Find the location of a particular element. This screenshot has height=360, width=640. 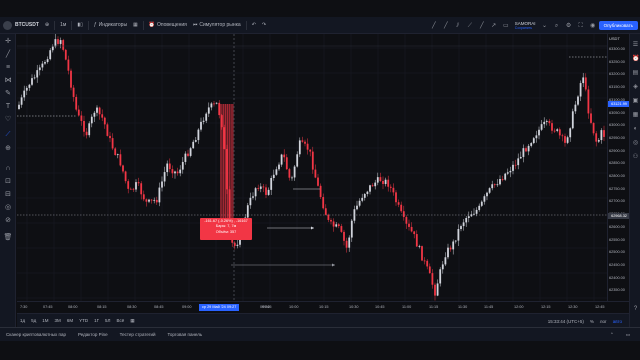

range-buttons: 1д 5д 1М 3М 6М YTD 1Г 5Л Всё is located at coordinates (72, 320).